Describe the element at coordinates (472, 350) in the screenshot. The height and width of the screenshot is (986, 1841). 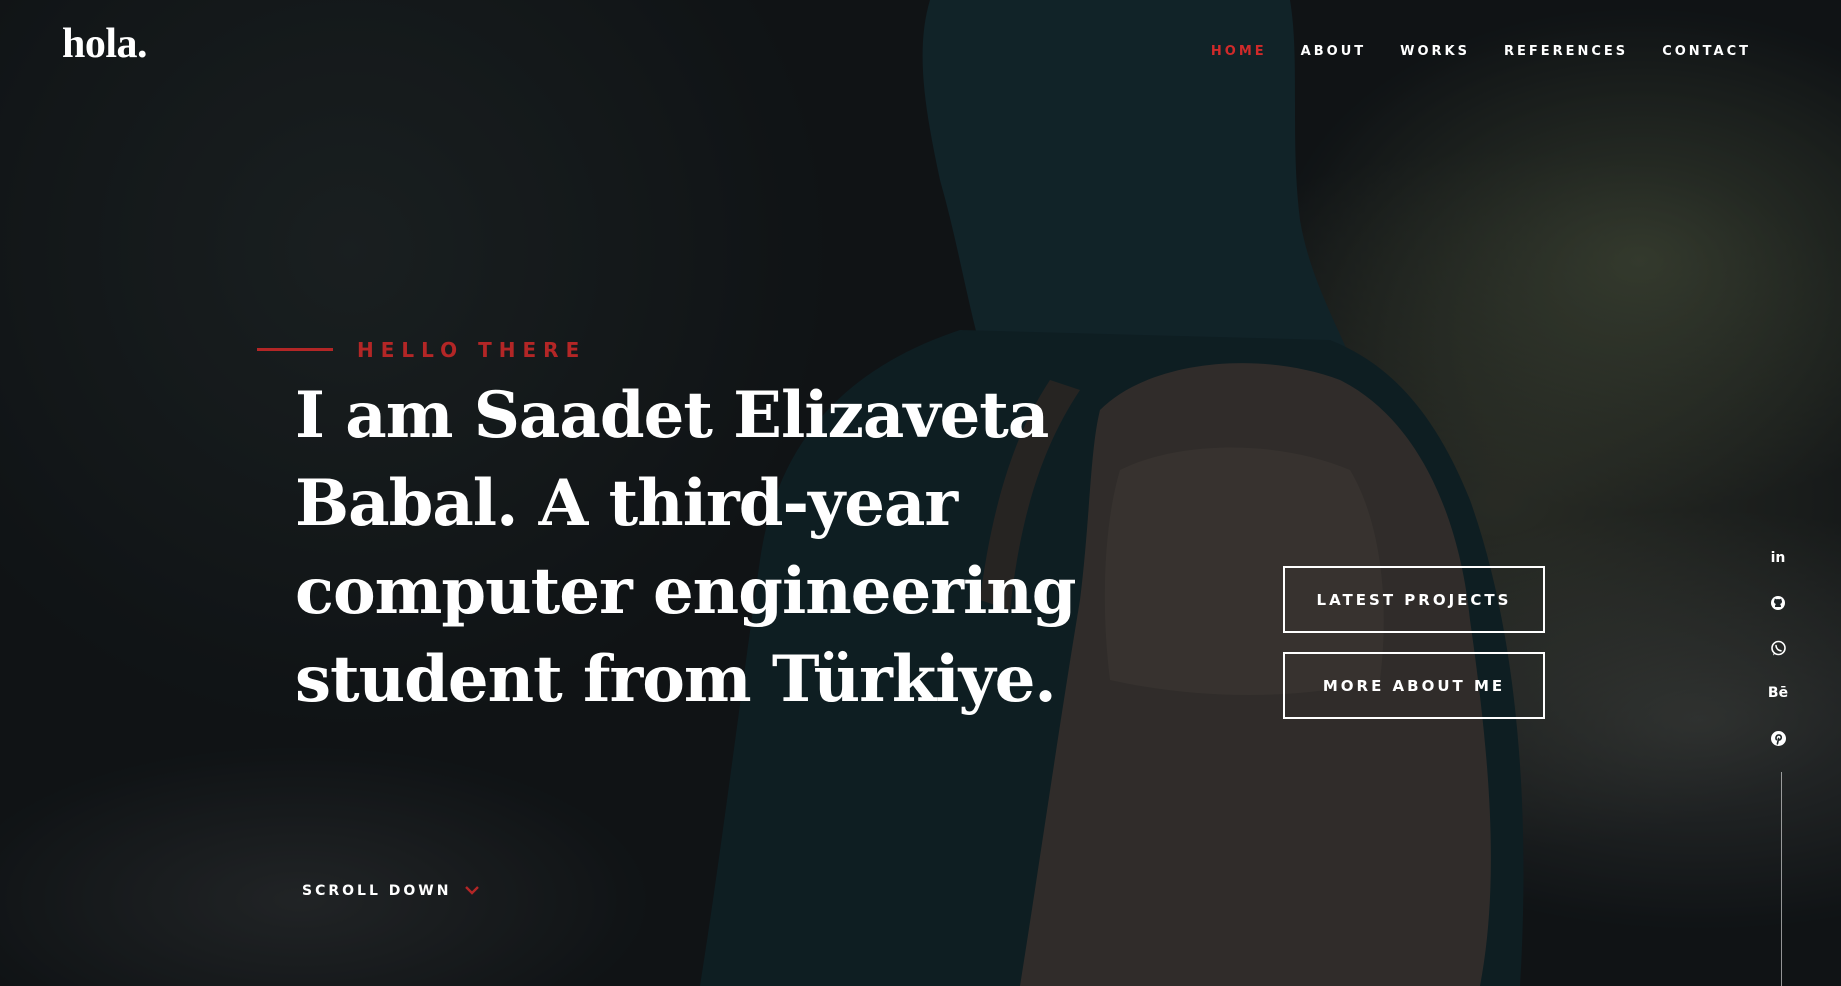
I see `eyebrow-text: HELLO THERE` at that location.